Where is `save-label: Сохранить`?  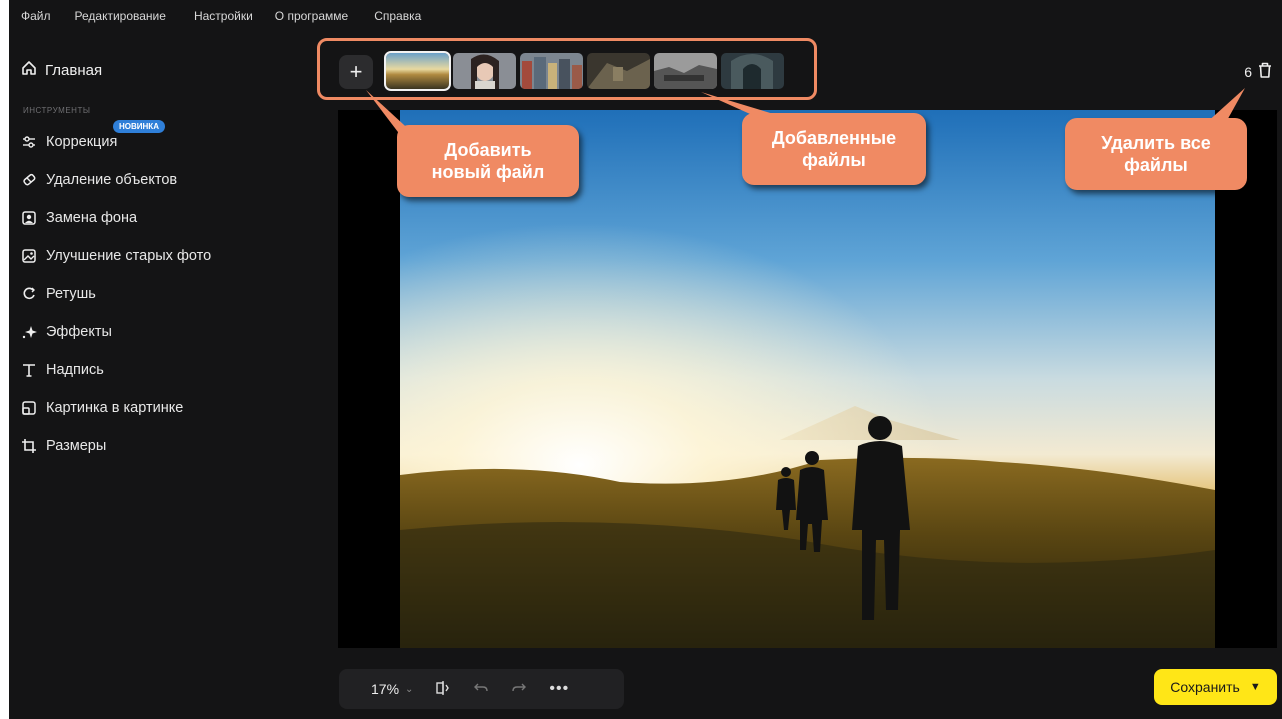 save-label: Сохранить is located at coordinates (1205, 687).